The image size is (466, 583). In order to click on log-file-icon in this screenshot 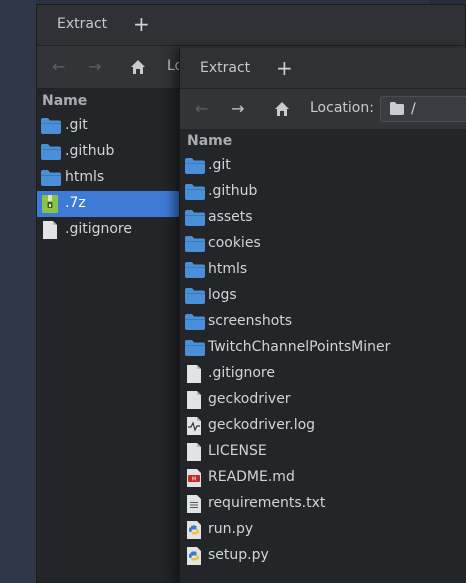, I will do `click(194, 426)`.